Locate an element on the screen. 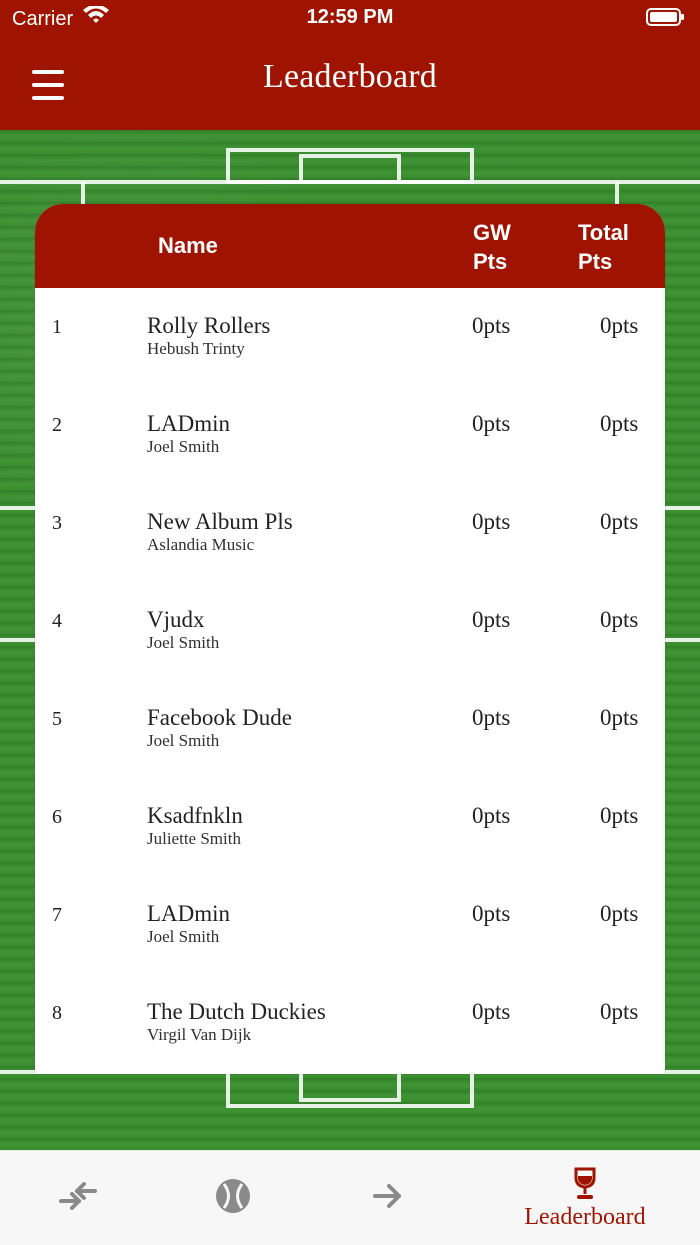 The height and width of the screenshot is (1245, 700). manager-name-cell: Virgil Van Dijk is located at coordinates (199, 1034).